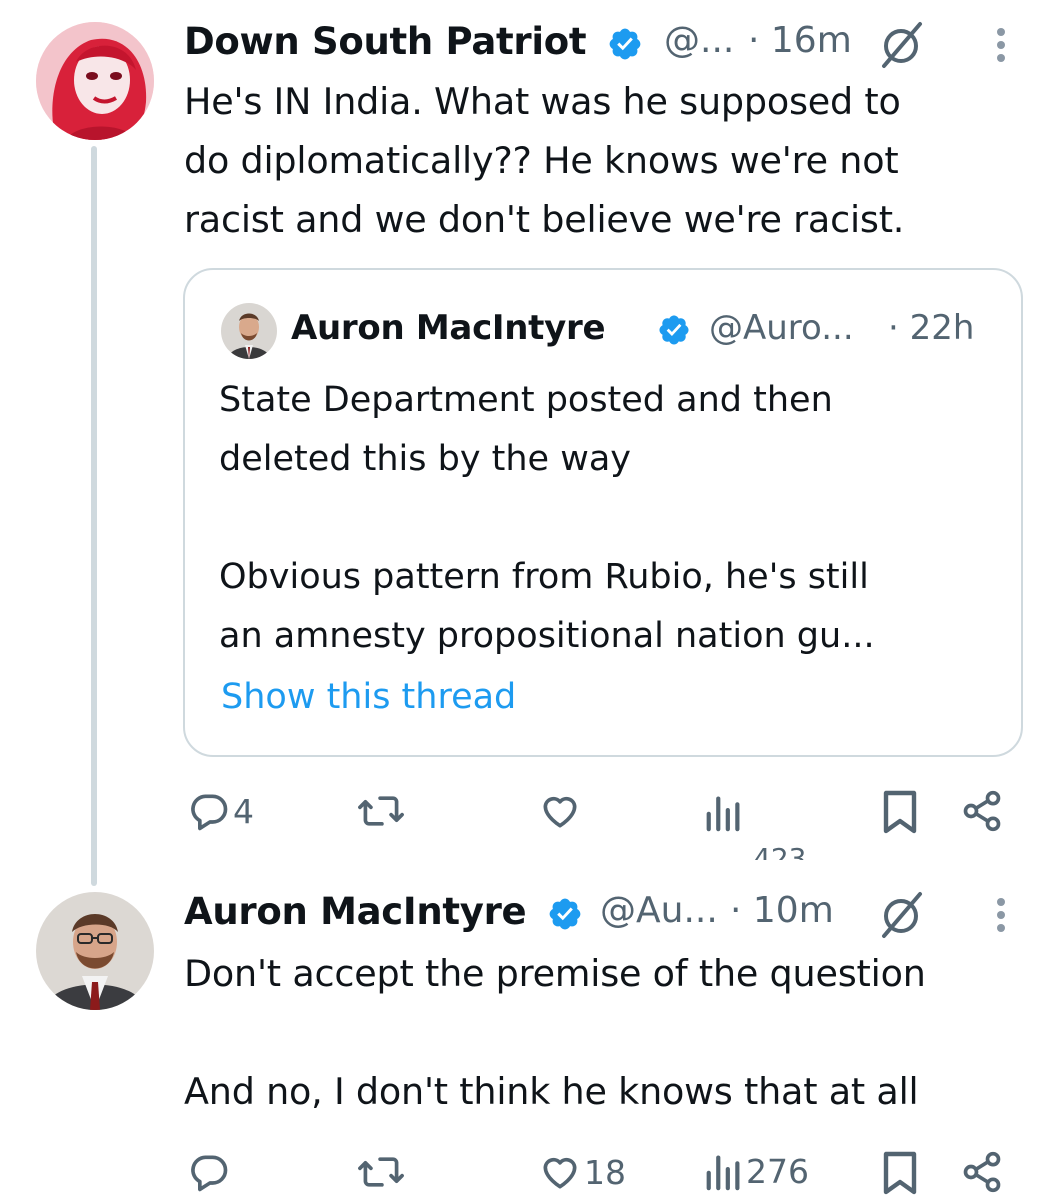  Describe the element at coordinates (425, 459) in the screenshot. I see `quote-text-line: deleted this by the way` at that location.